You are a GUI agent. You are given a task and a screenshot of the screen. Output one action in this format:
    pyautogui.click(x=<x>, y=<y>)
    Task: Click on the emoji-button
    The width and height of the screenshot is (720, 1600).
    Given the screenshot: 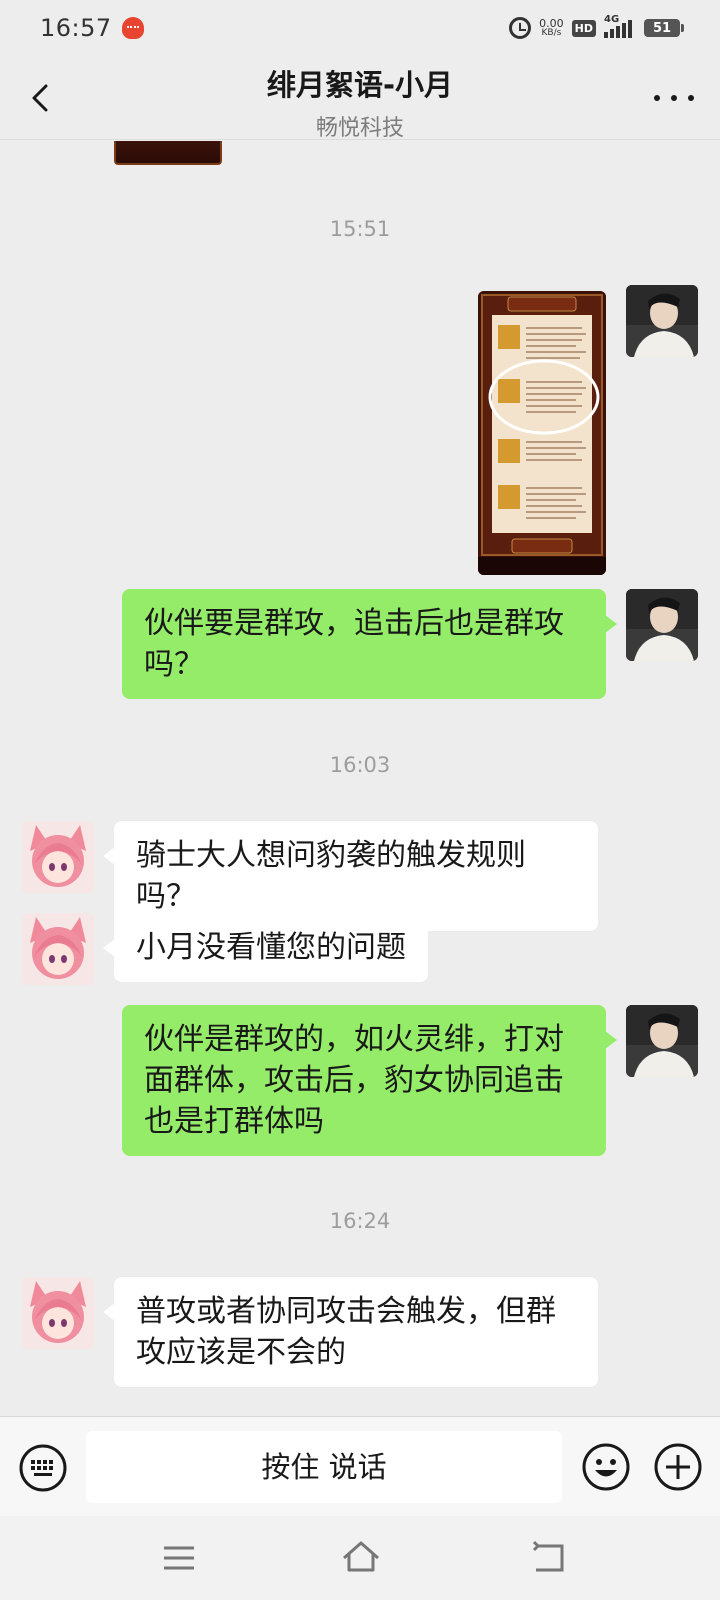 What is the action you would take?
    pyautogui.click(x=606, y=1467)
    